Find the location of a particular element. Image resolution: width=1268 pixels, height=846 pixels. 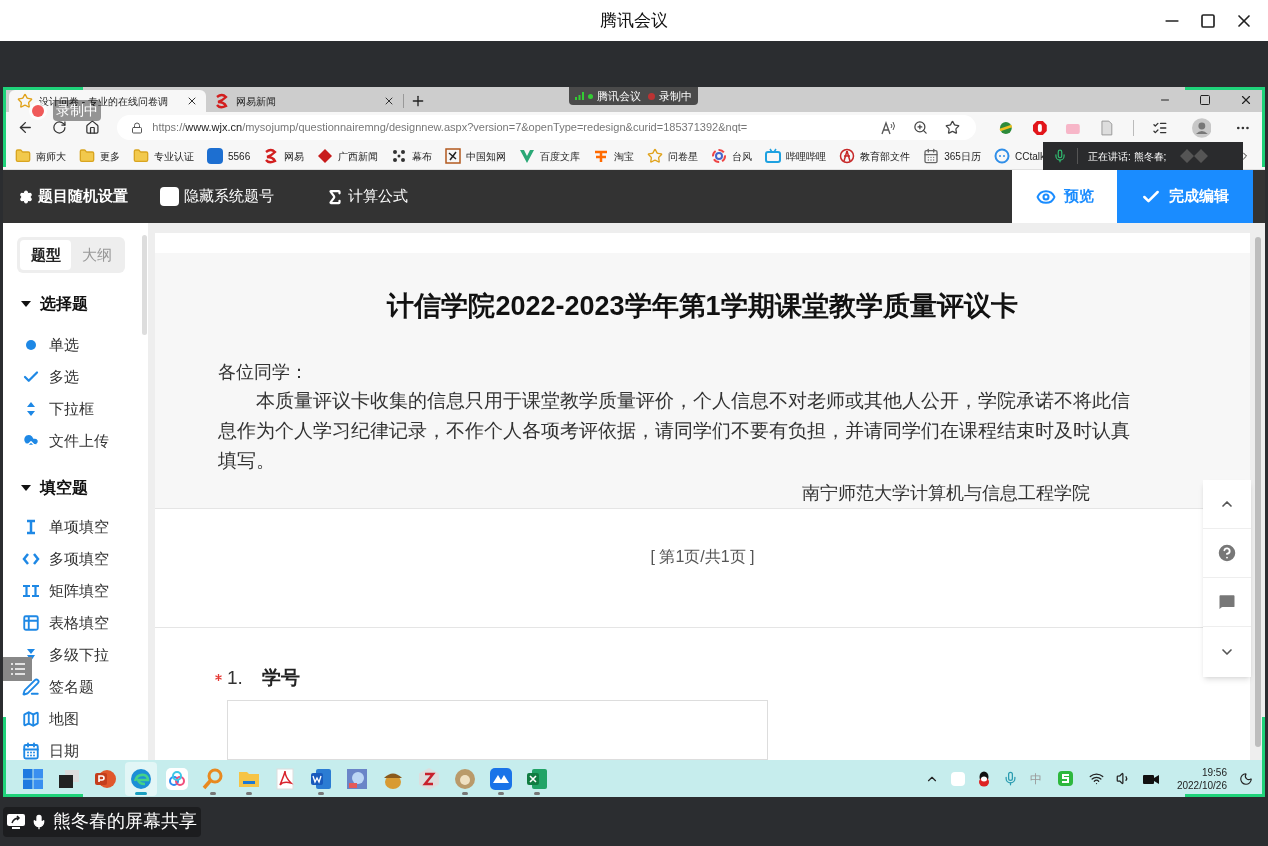

bookmark-link: 南师大 is located at coordinates (40, 156).